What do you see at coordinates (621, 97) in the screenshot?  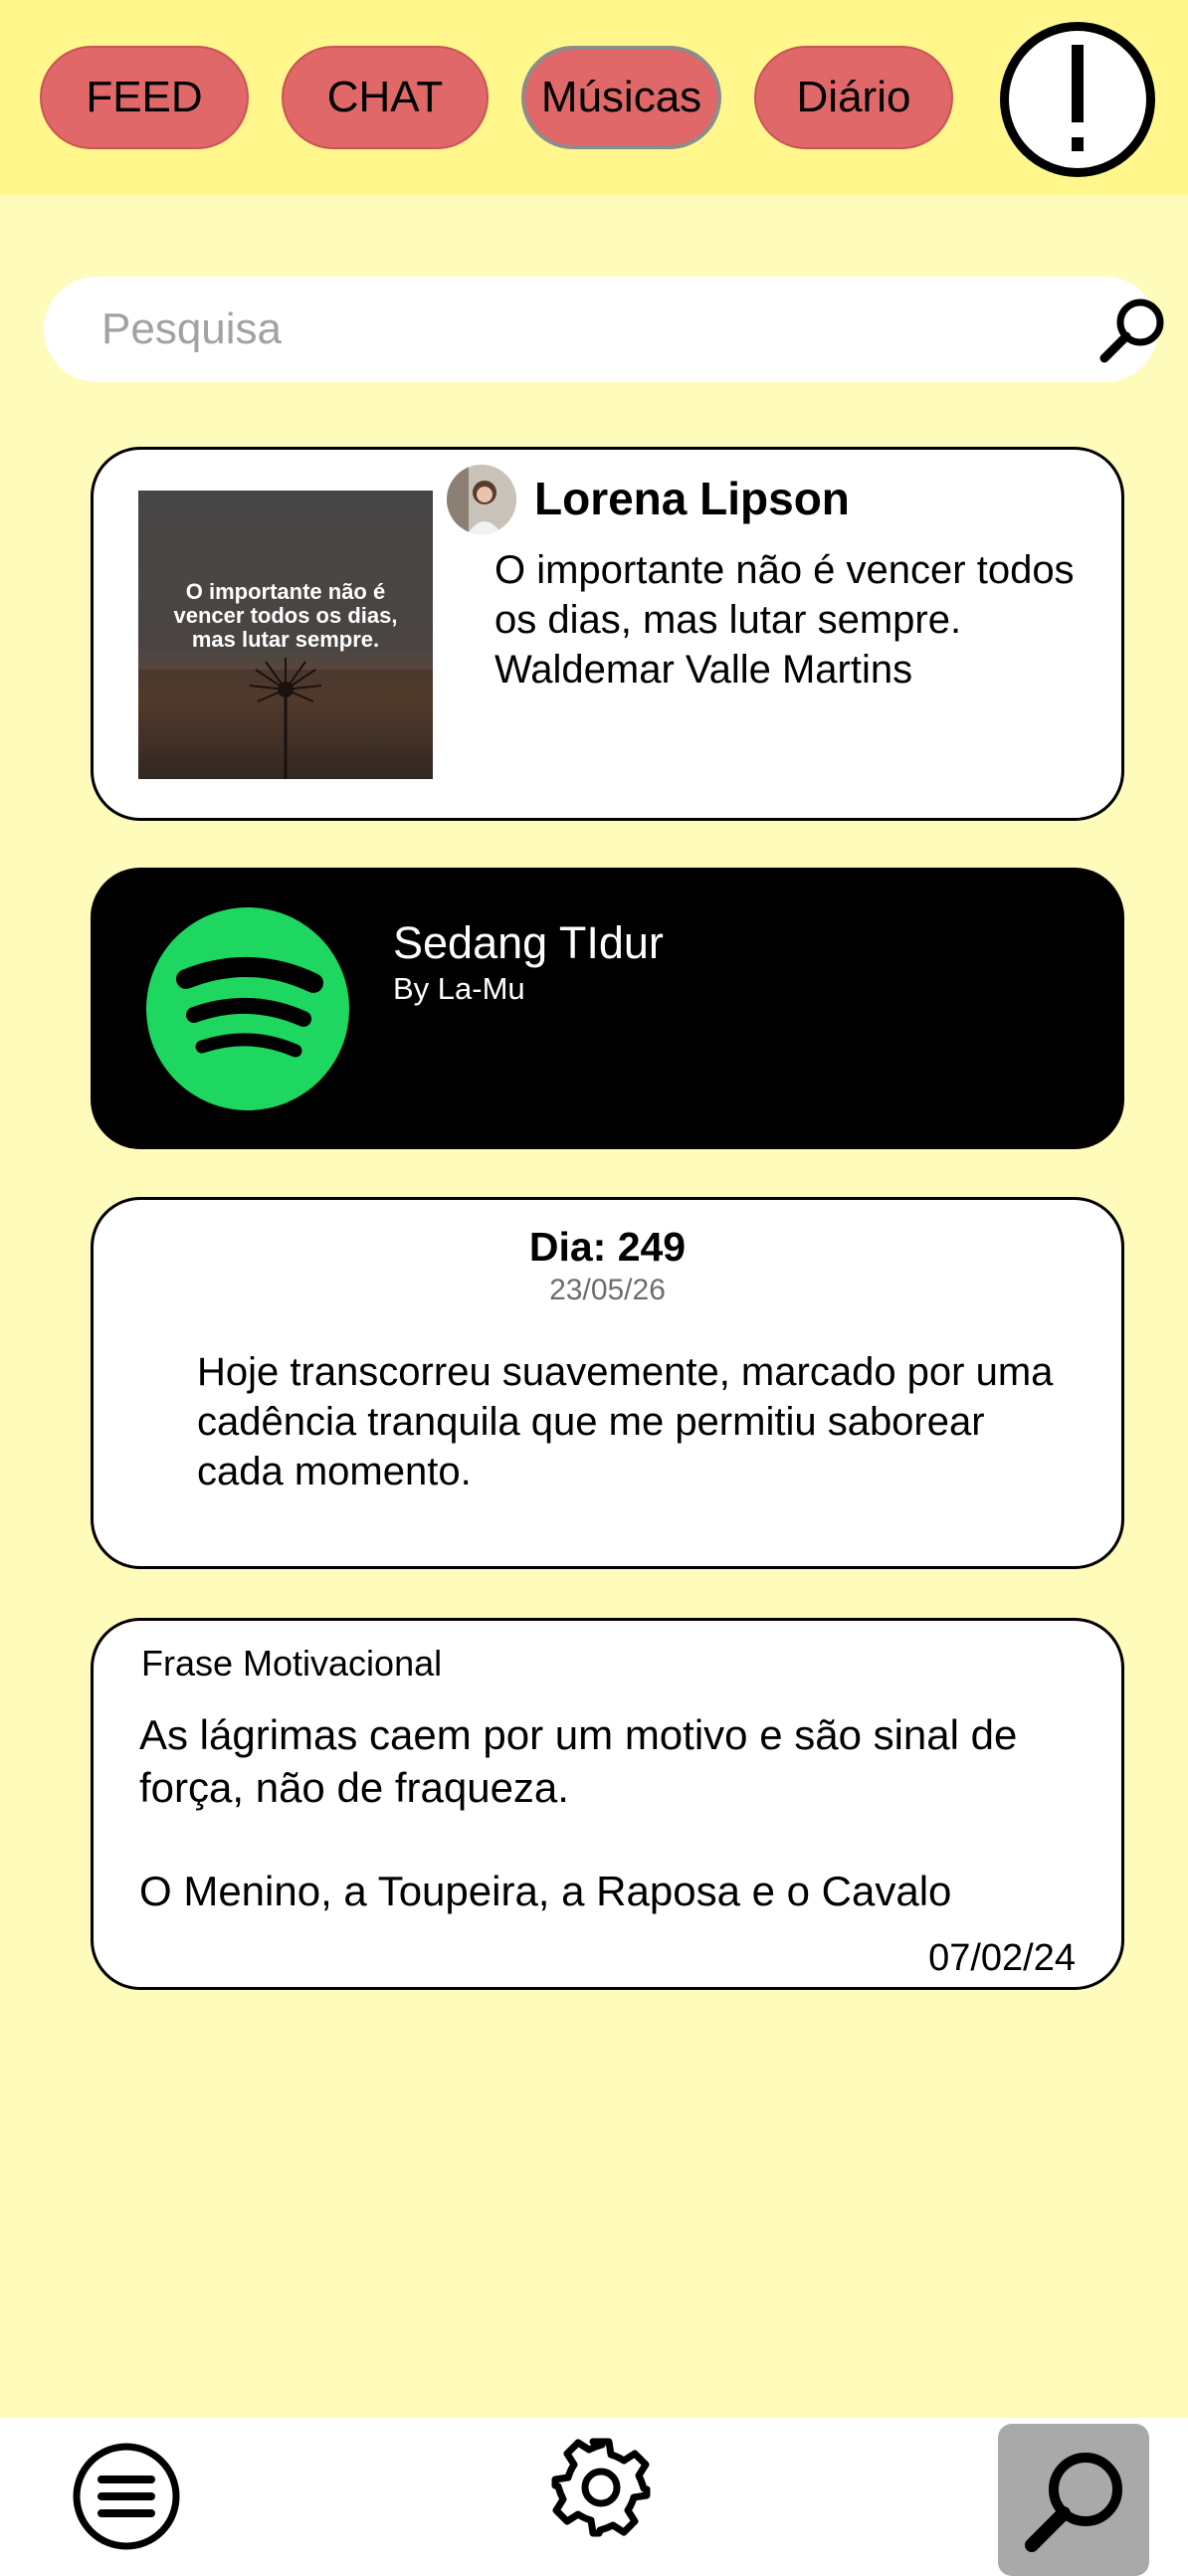 I see `tab-musicas: Músicas` at bounding box center [621, 97].